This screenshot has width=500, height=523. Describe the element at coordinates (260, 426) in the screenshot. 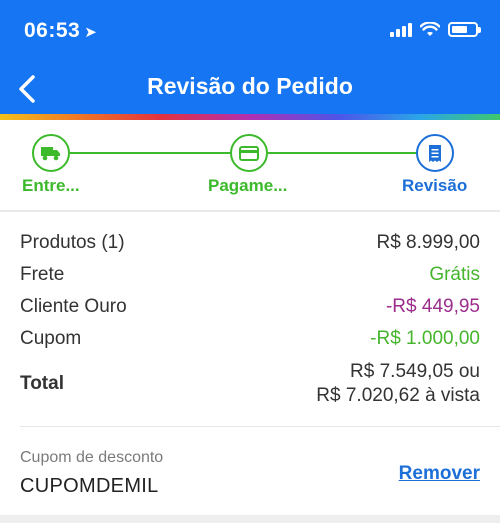

I see `summary-divider` at that location.